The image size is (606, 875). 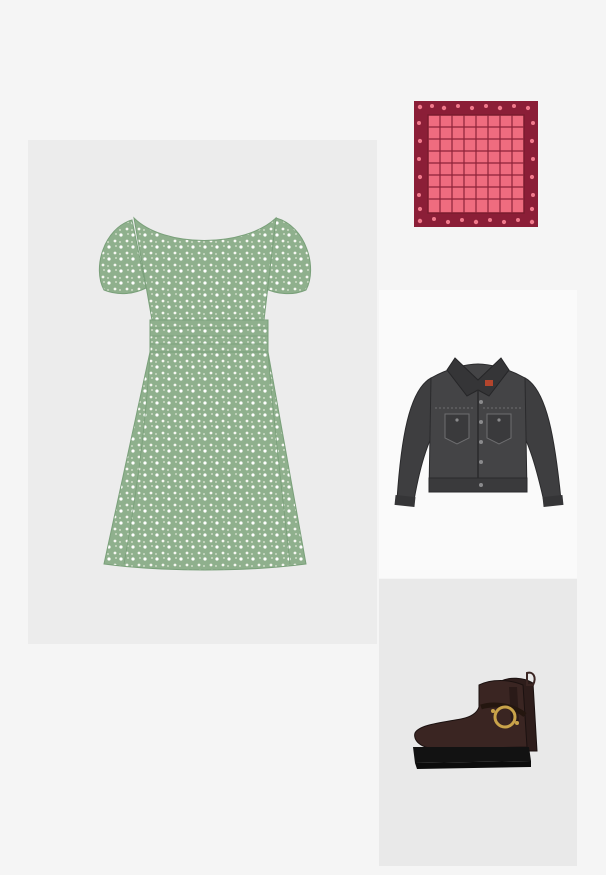 What do you see at coordinates (476, 164) in the screenshot?
I see `square-scarf-icon` at bounding box center [476, 164].